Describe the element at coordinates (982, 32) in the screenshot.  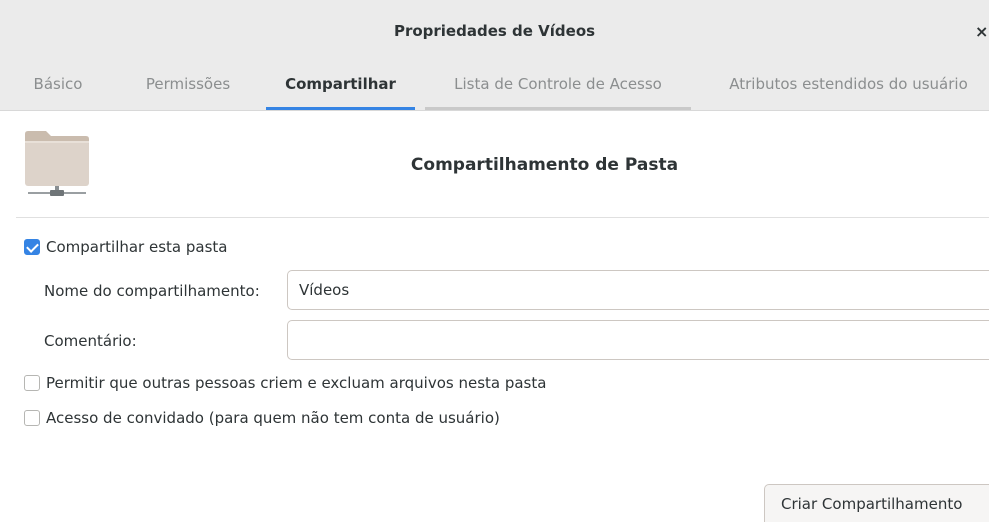
I see `close-icon: ×` at that location.